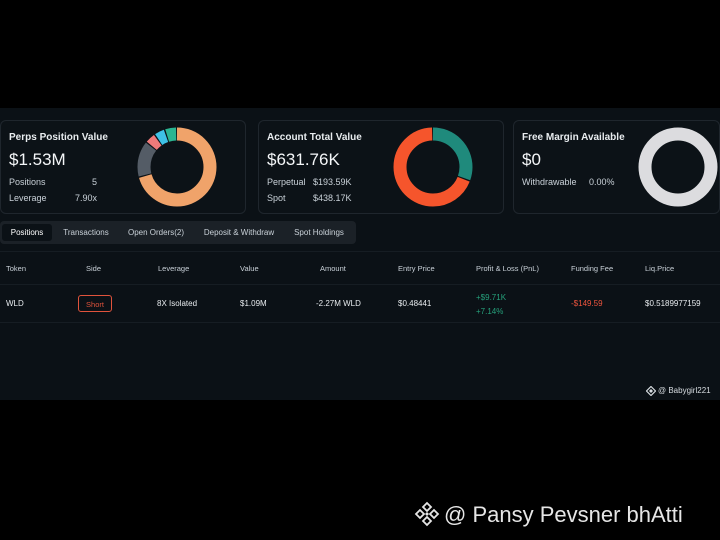 The width and height of the screenshot is (720, 540). Describe the element at coordinates (416, 268) in the screenshot. I see `header-entry-price: Entry Price` at that location.